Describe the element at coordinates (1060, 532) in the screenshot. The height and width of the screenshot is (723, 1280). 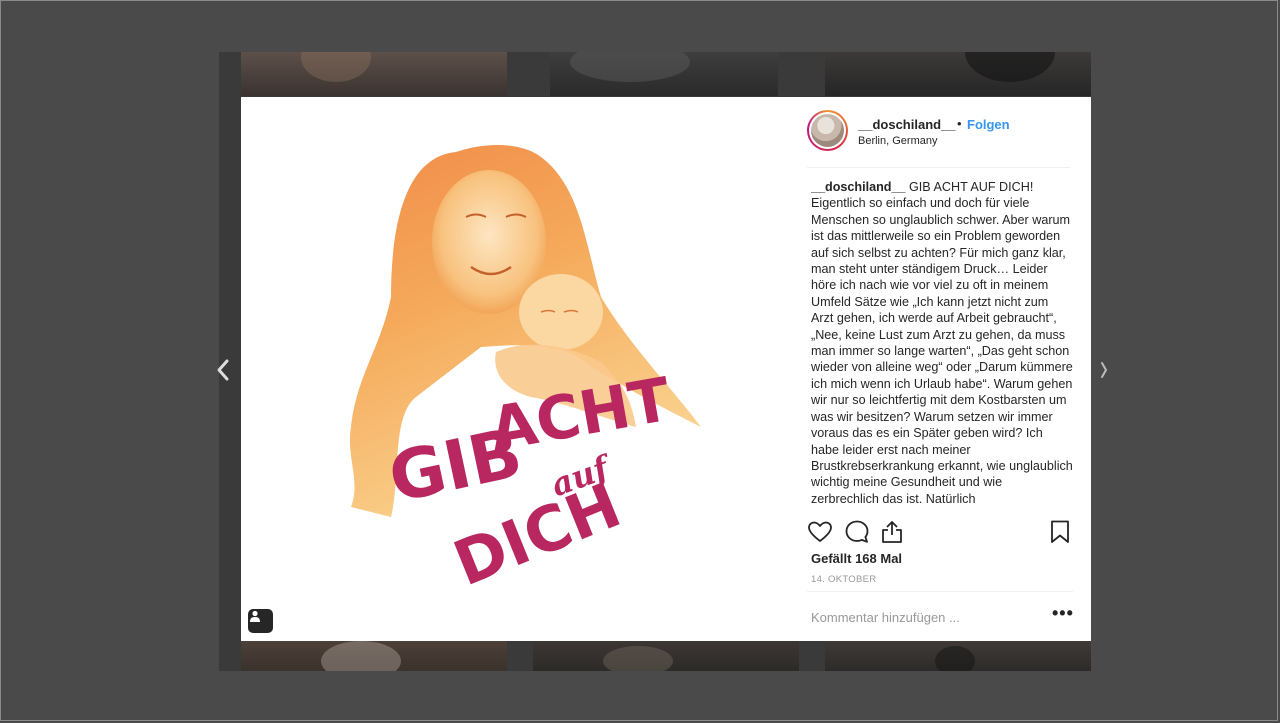
I see `bookmark-icon` at that location.